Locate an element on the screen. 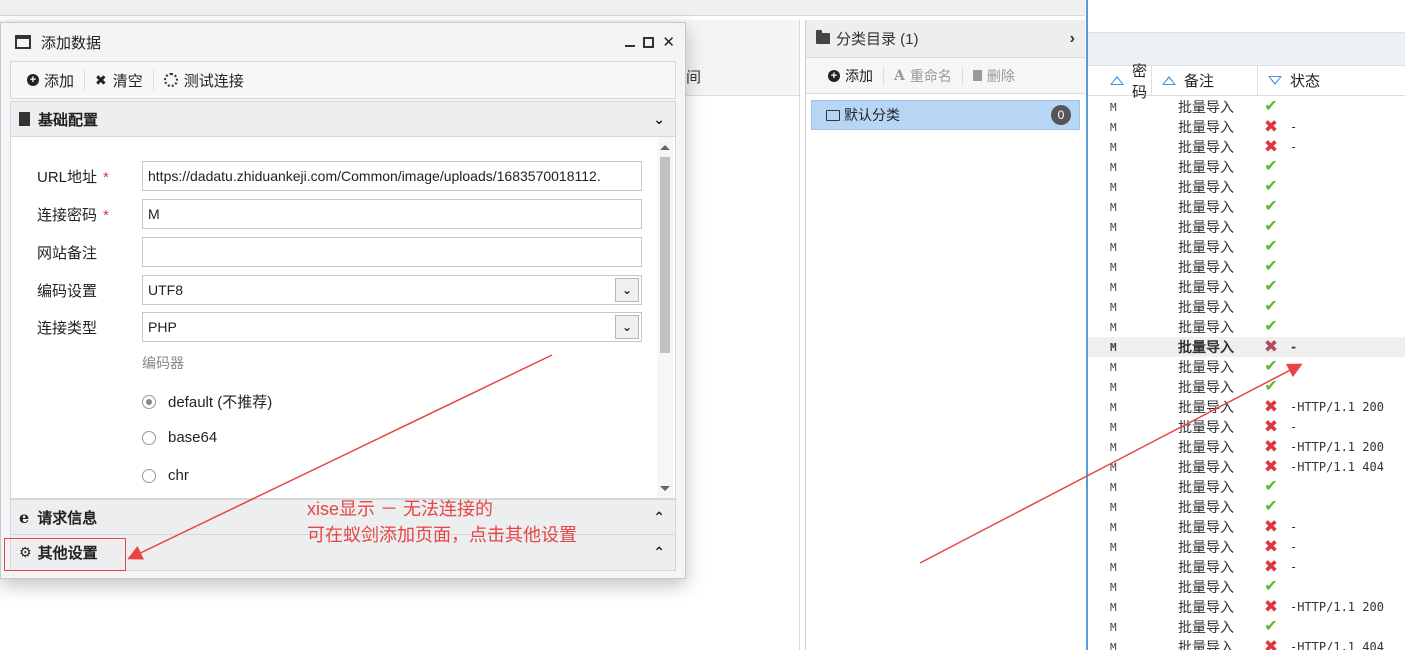  arrow-to-failed-row is located at coordinates (1111, 463).